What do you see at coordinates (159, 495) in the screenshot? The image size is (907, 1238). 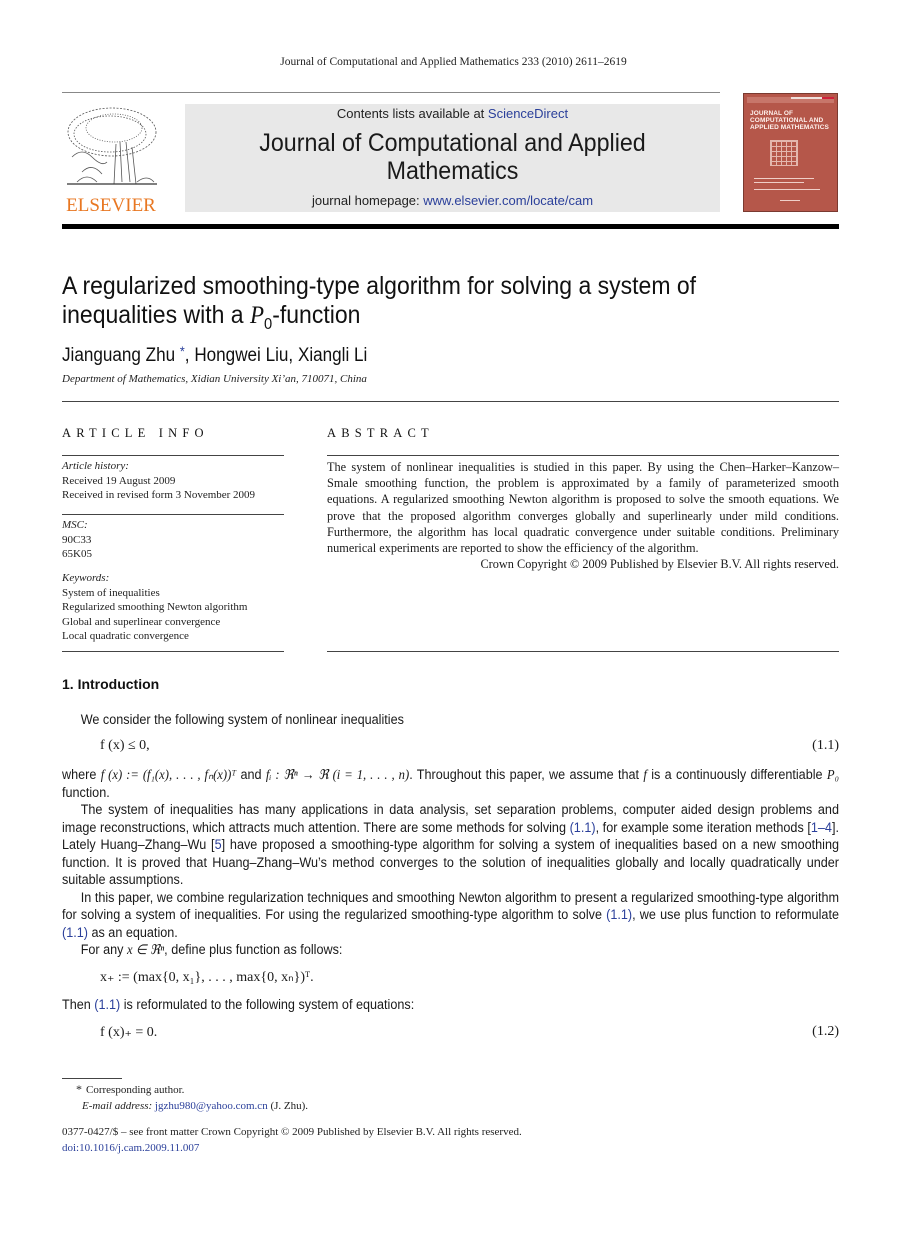 I see `revised-date: Received in revised form 3 November 2009` at bounding box center [159, 495].